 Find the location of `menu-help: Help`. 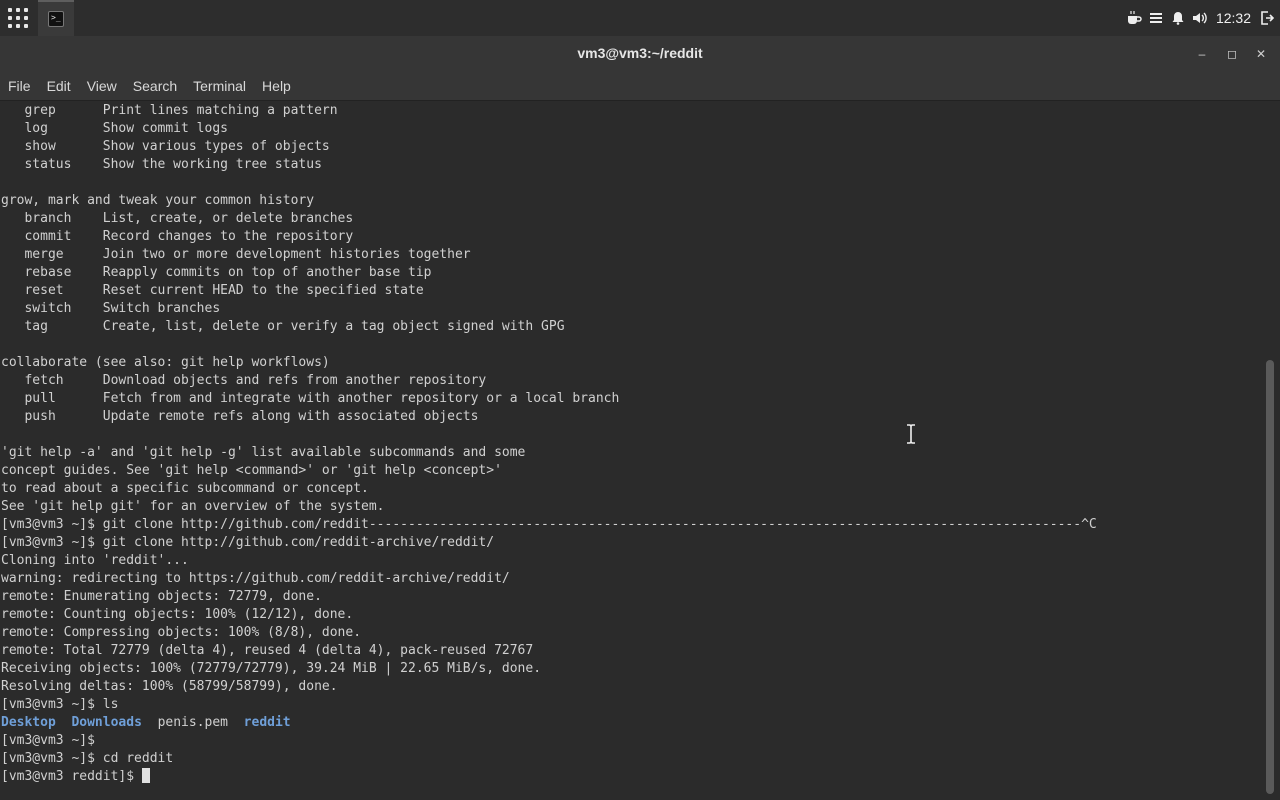

menu-help: Help is located at coordinates (276, 86).